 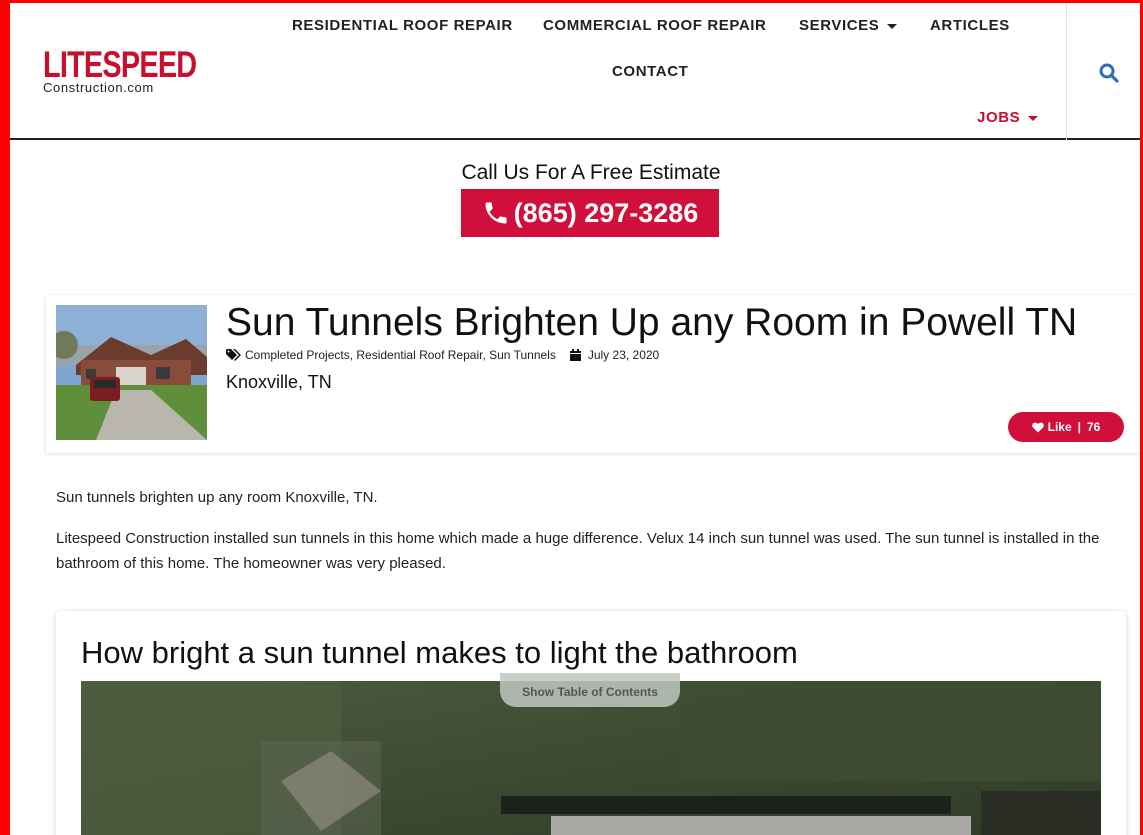 What do you see at coordinates (1037, 427) in the screenshot?
I see `heart-icon` at bounding box center [1037, 427].